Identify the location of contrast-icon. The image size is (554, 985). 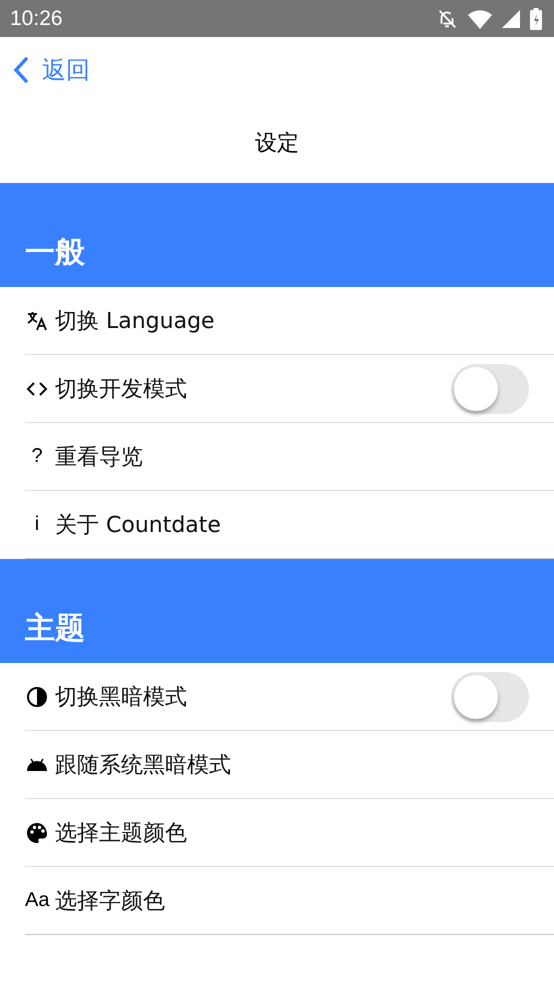
(37, 696).